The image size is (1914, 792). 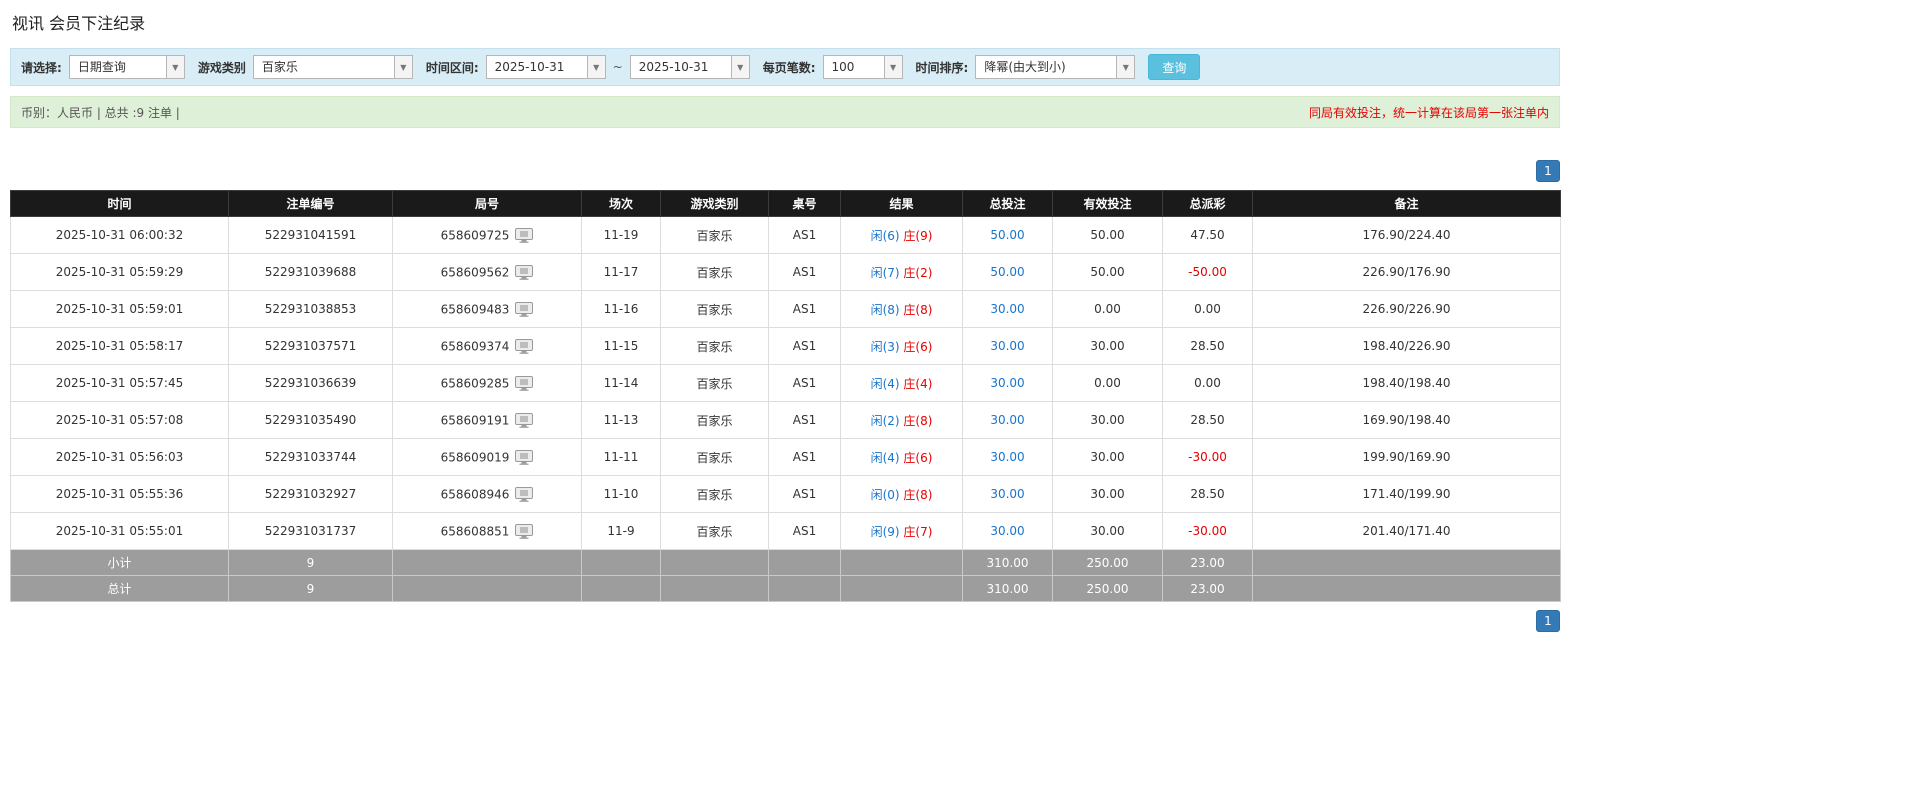 What do you see at coordinates (1428, 112) in the screenshot?
I see `notice-text: 同局有效投注，统一计算在该局第一张注单内` at bounding box center [1428, 112].